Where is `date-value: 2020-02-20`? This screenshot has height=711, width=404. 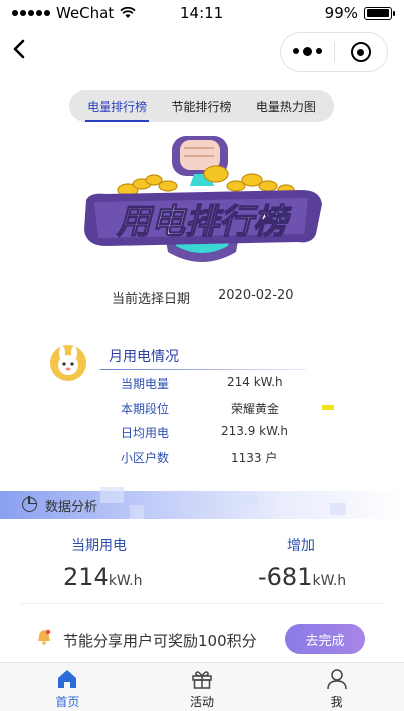 date-value: 2020-02-20 is located at coordinates (256, 297).